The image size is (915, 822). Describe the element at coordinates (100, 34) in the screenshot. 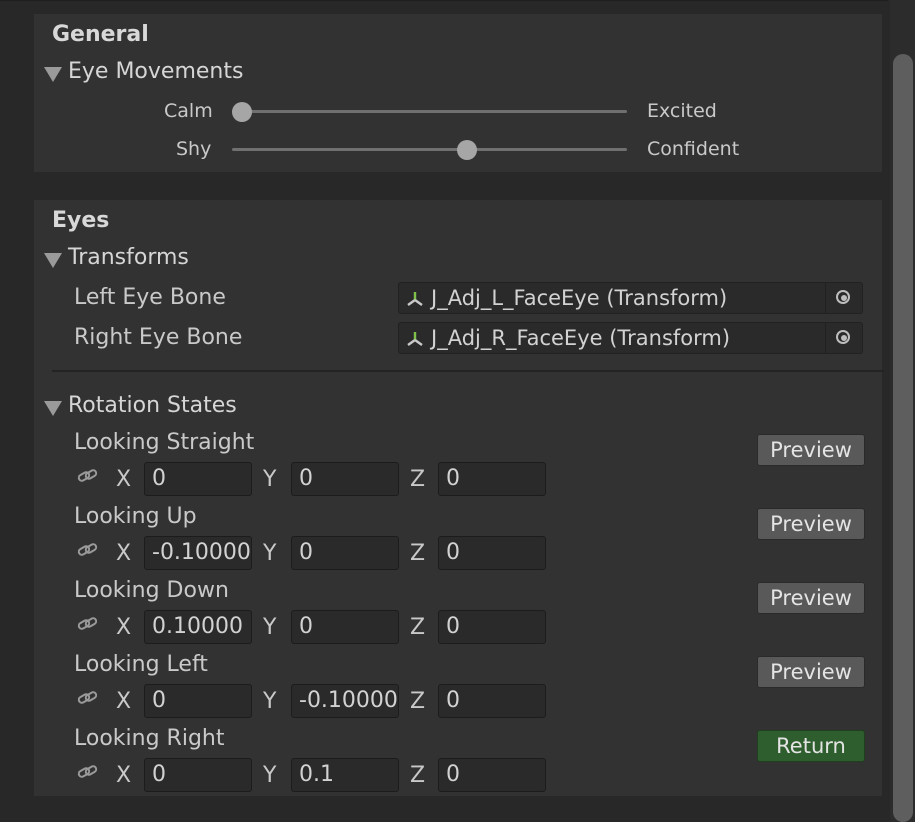

I see `general-header: General` at that location.